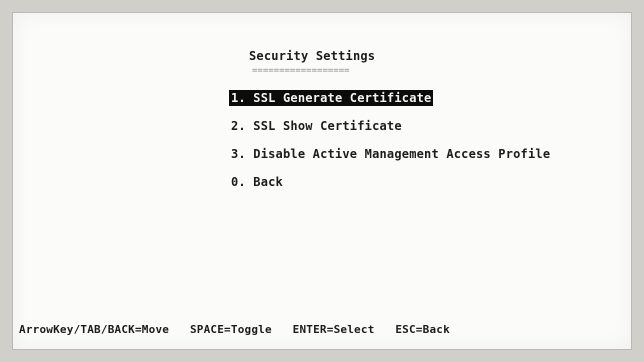  Describe the element at coordinates (257, 182) in the screenshot. I see `menu-item-back: 0. Back` at that location.